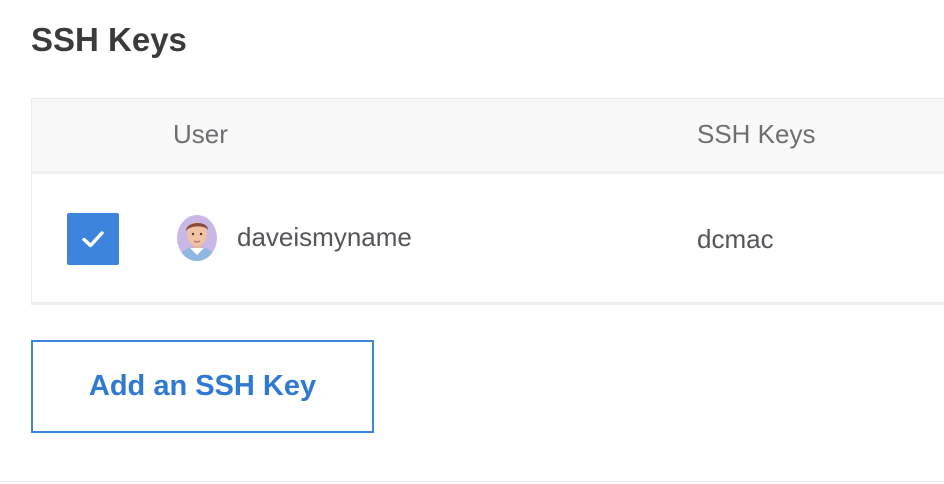 Image resolution: width=944 pixels, height=484 pixels. What do you see at coordinates (472, 481) in the screenshot?
I see `divider` at bounding box center [472, 481].